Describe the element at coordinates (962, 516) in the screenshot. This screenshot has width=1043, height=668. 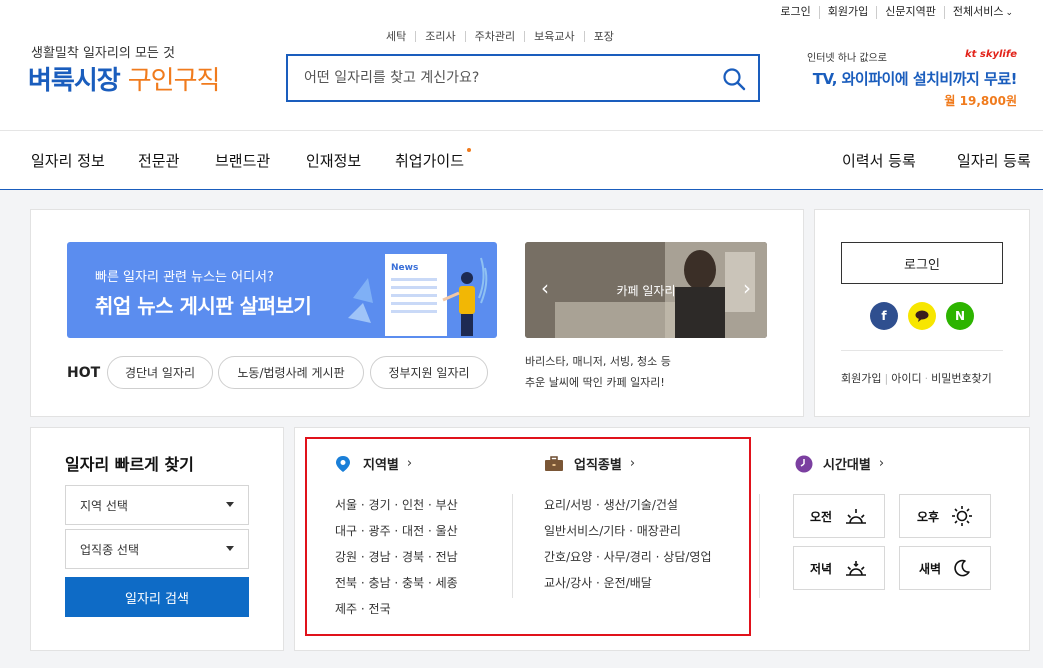
I see `sun-icon` at that location.